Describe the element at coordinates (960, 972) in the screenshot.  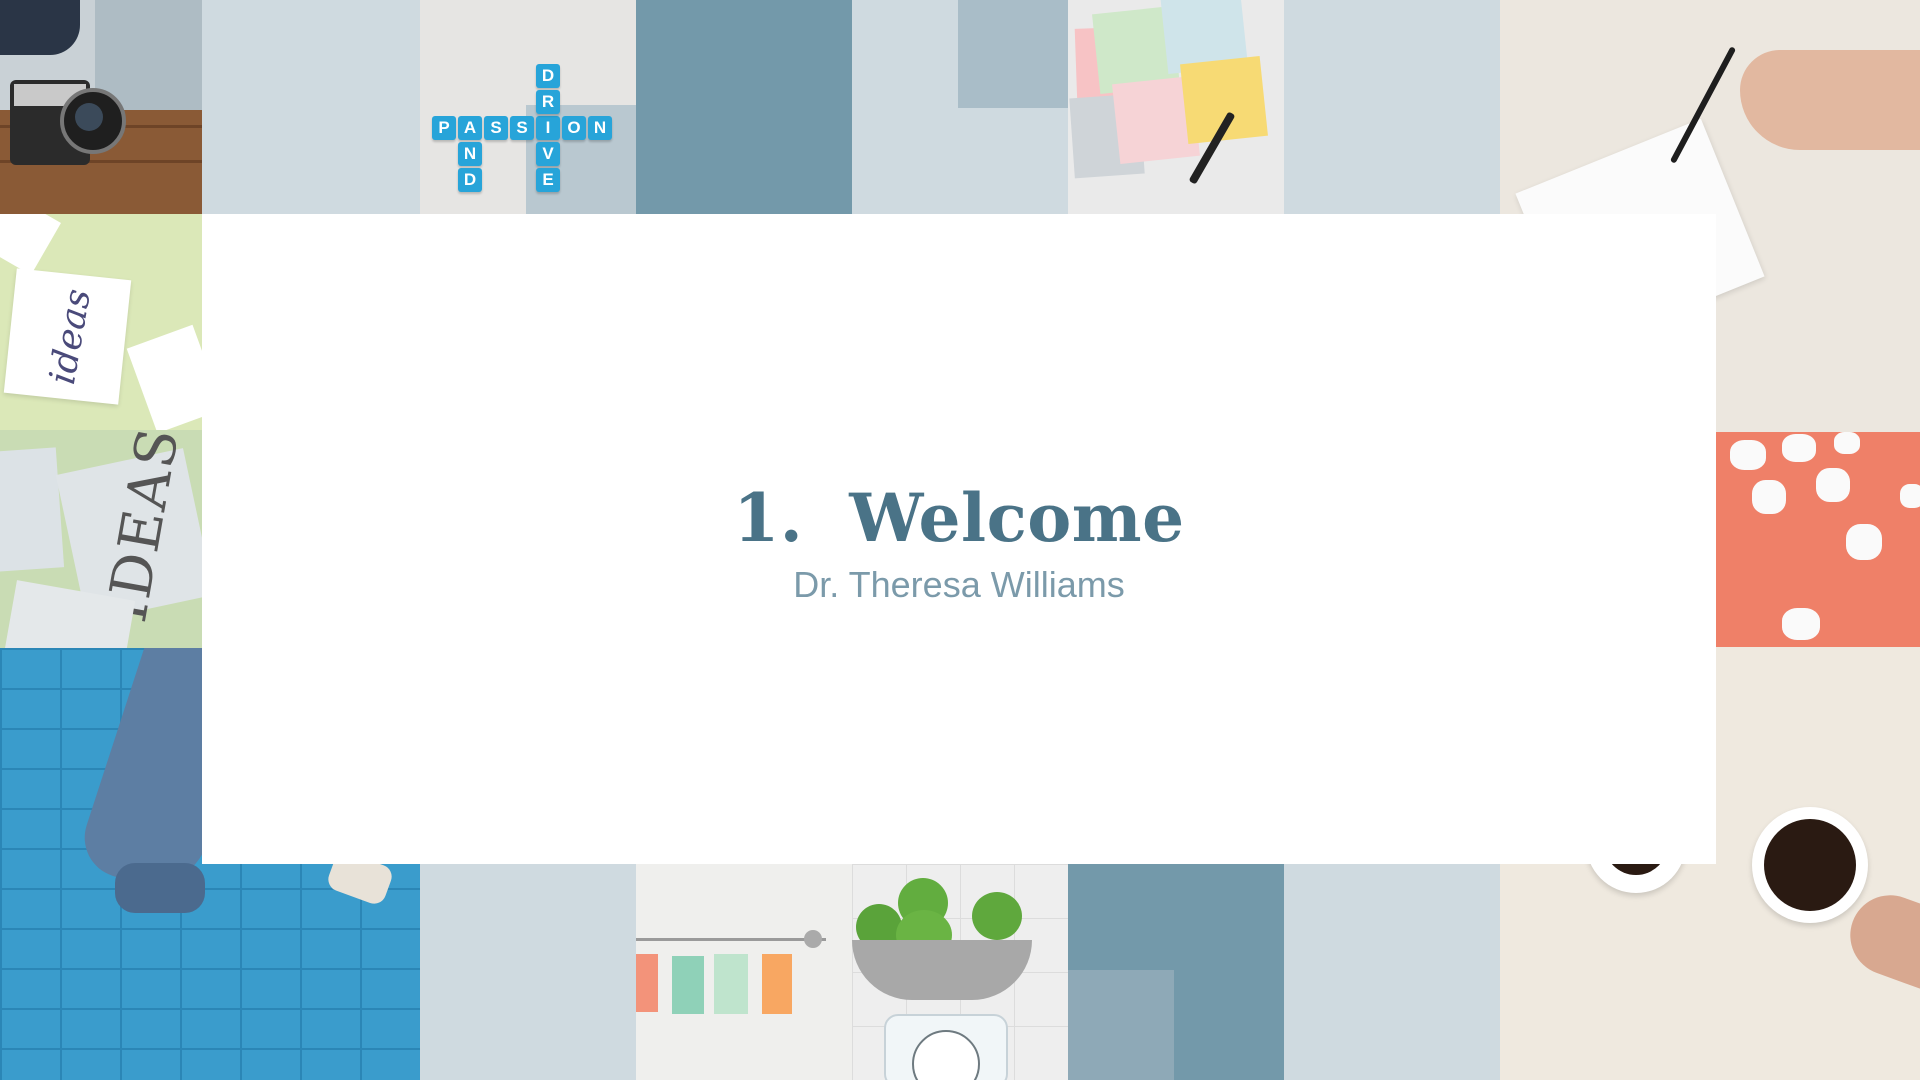
I see `apples-scale-photo` at that location.